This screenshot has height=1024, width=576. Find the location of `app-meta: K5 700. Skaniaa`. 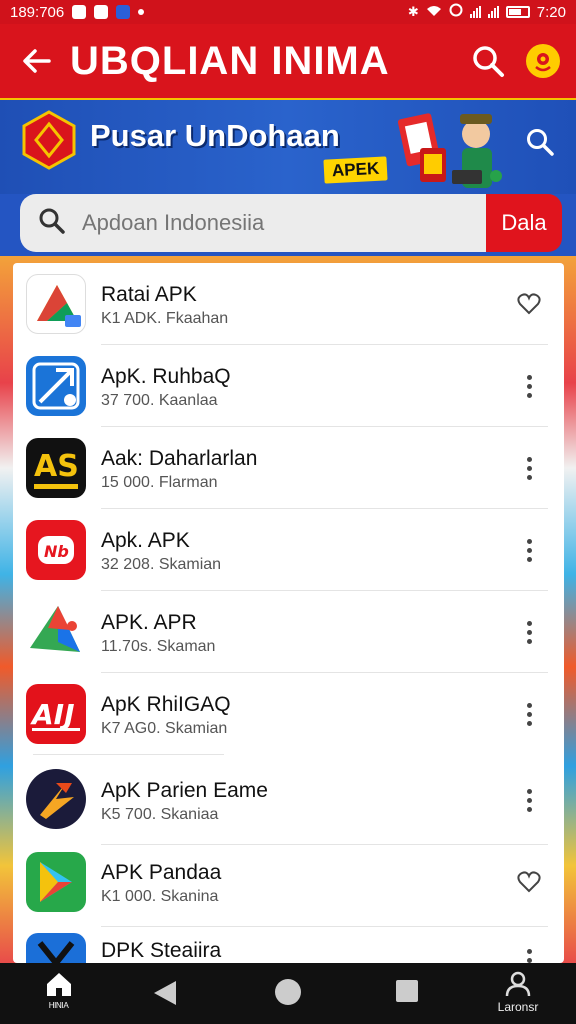

app-meta: K5 700. Skaniaa is located at coordinates (160, 814).